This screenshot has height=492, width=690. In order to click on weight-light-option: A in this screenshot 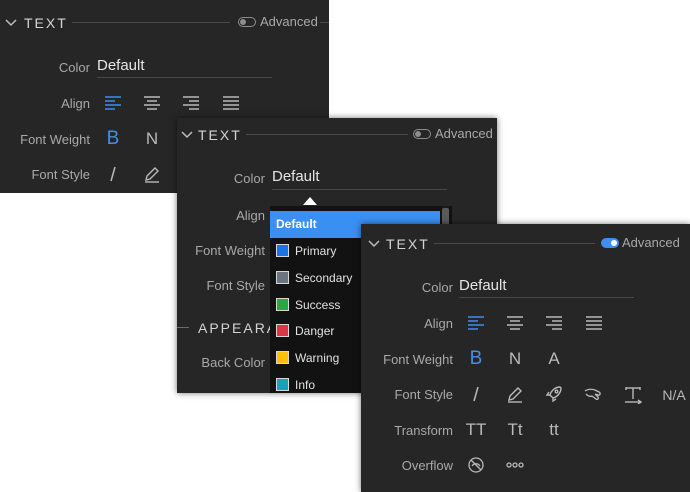, I will do `click(554, 359)`.